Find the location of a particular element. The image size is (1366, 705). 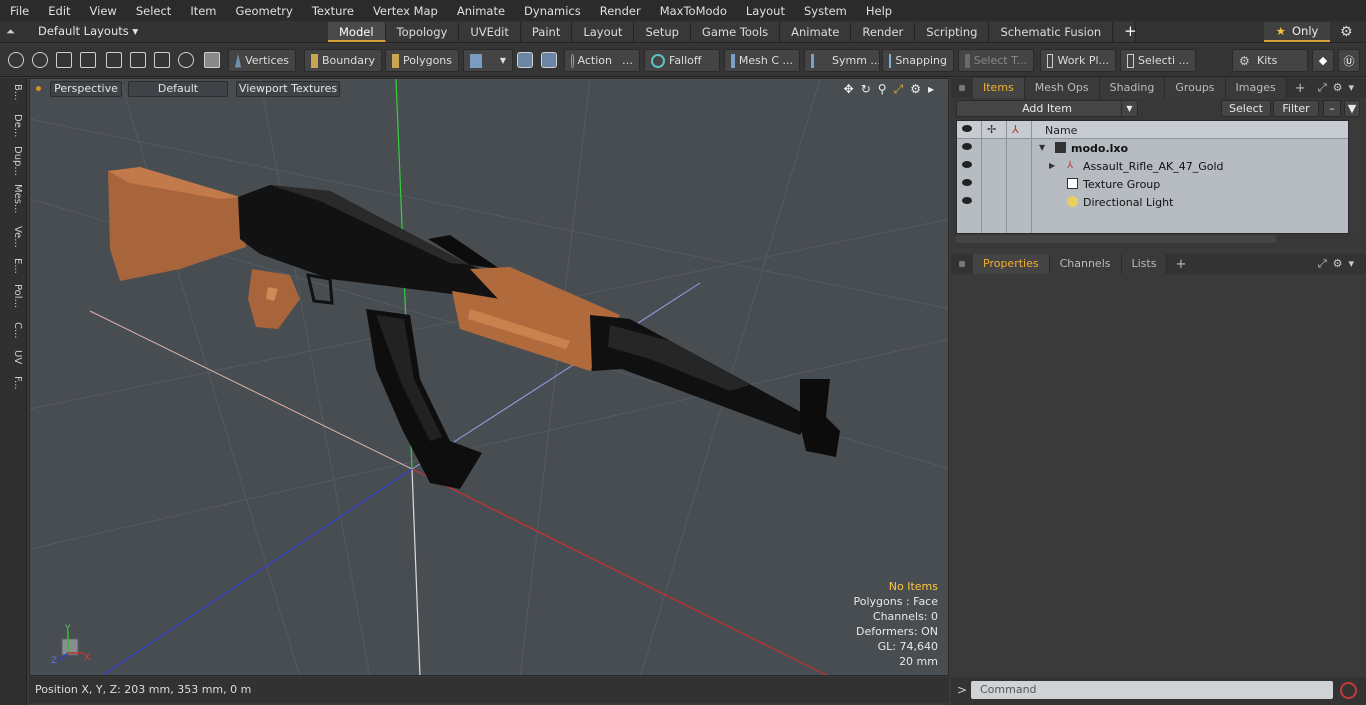

tab-model: Model is located at coordinates (357, 32).